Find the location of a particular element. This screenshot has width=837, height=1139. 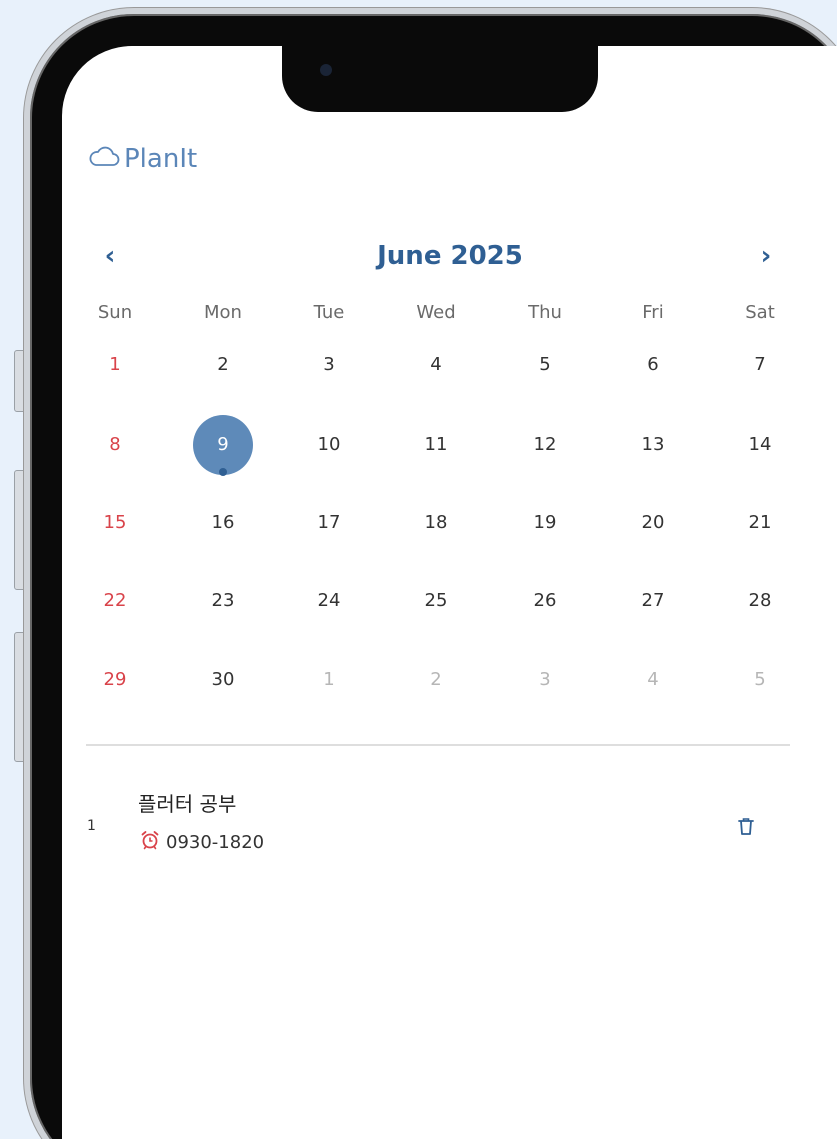

day-number: 17 is located at coordinates (329, 522).